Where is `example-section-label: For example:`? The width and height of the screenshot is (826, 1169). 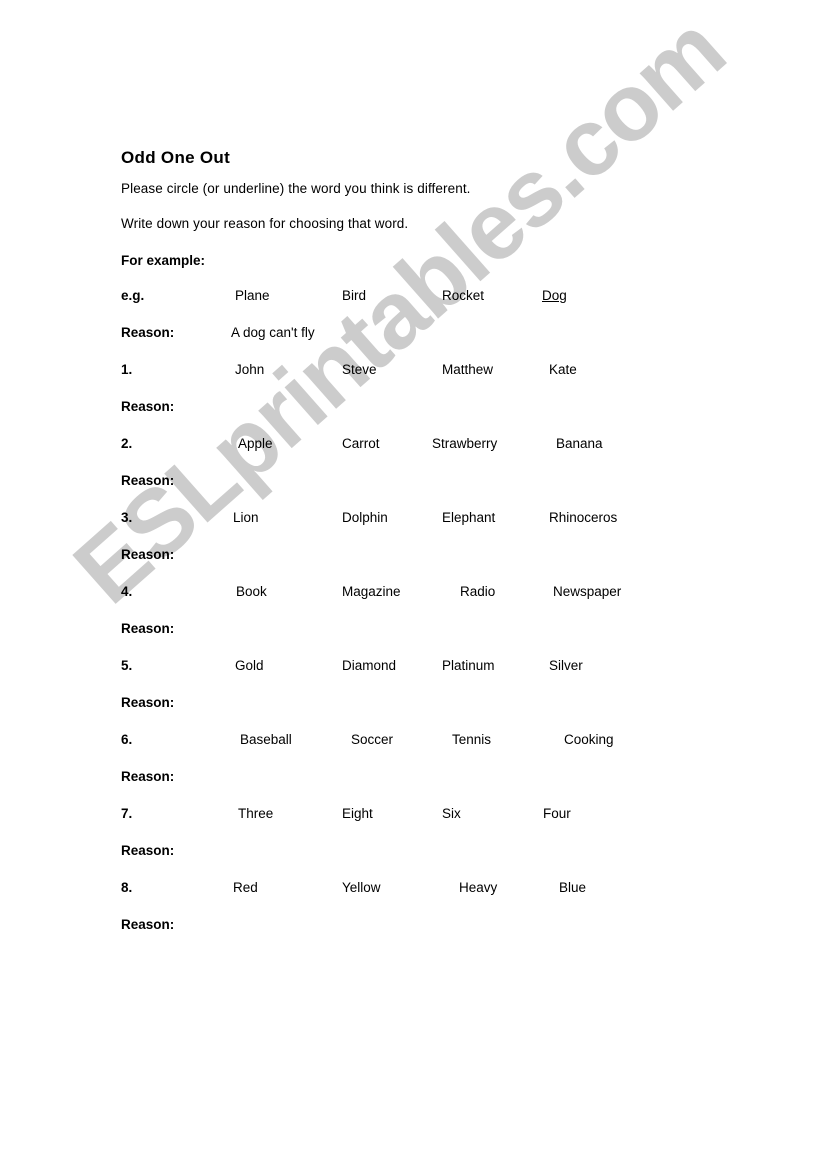 example-section-label: For example: is located at coordinates (163, 260).